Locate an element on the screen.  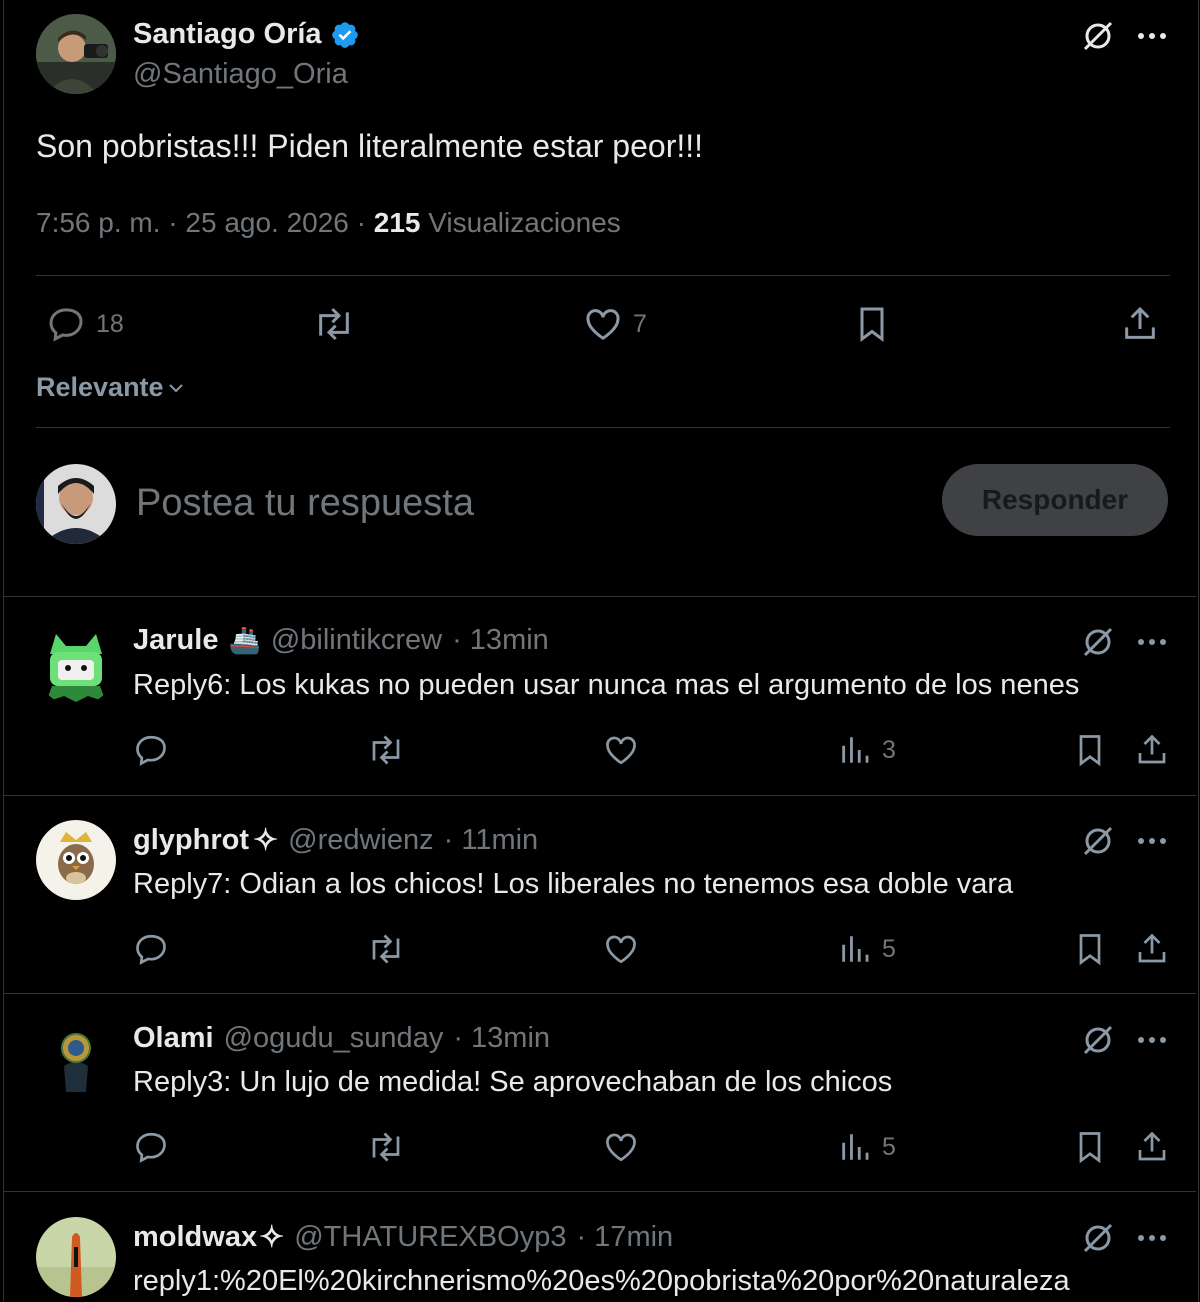
reply-submit-label: Responder is located at coordinates (1055, 499).